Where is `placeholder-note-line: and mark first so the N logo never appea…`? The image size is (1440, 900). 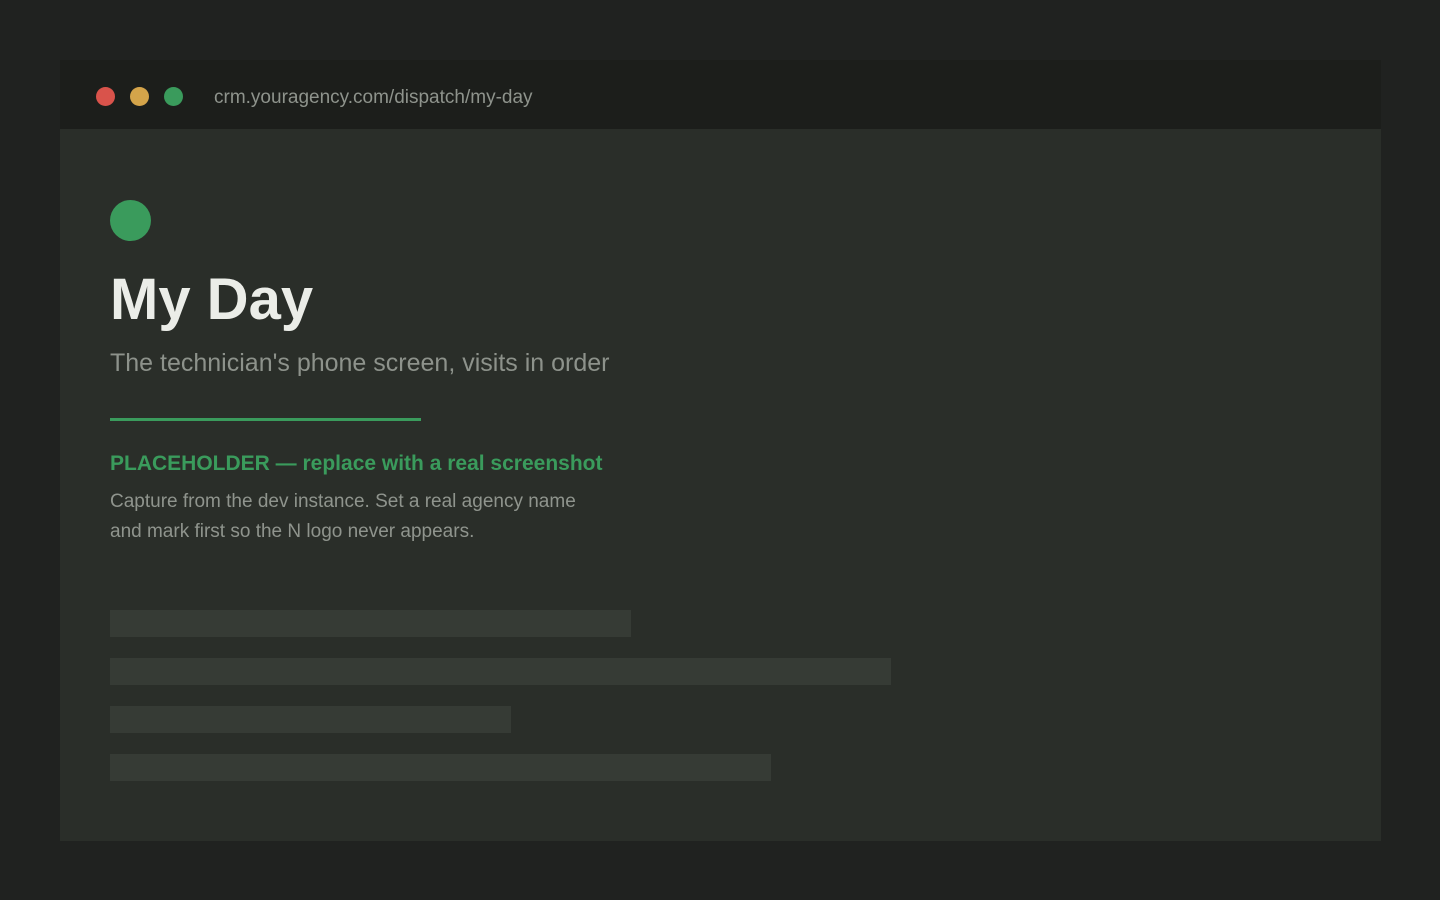
placeholder-note-line: and mark first so the N logo never appea… is located at coordinates (292, 531).